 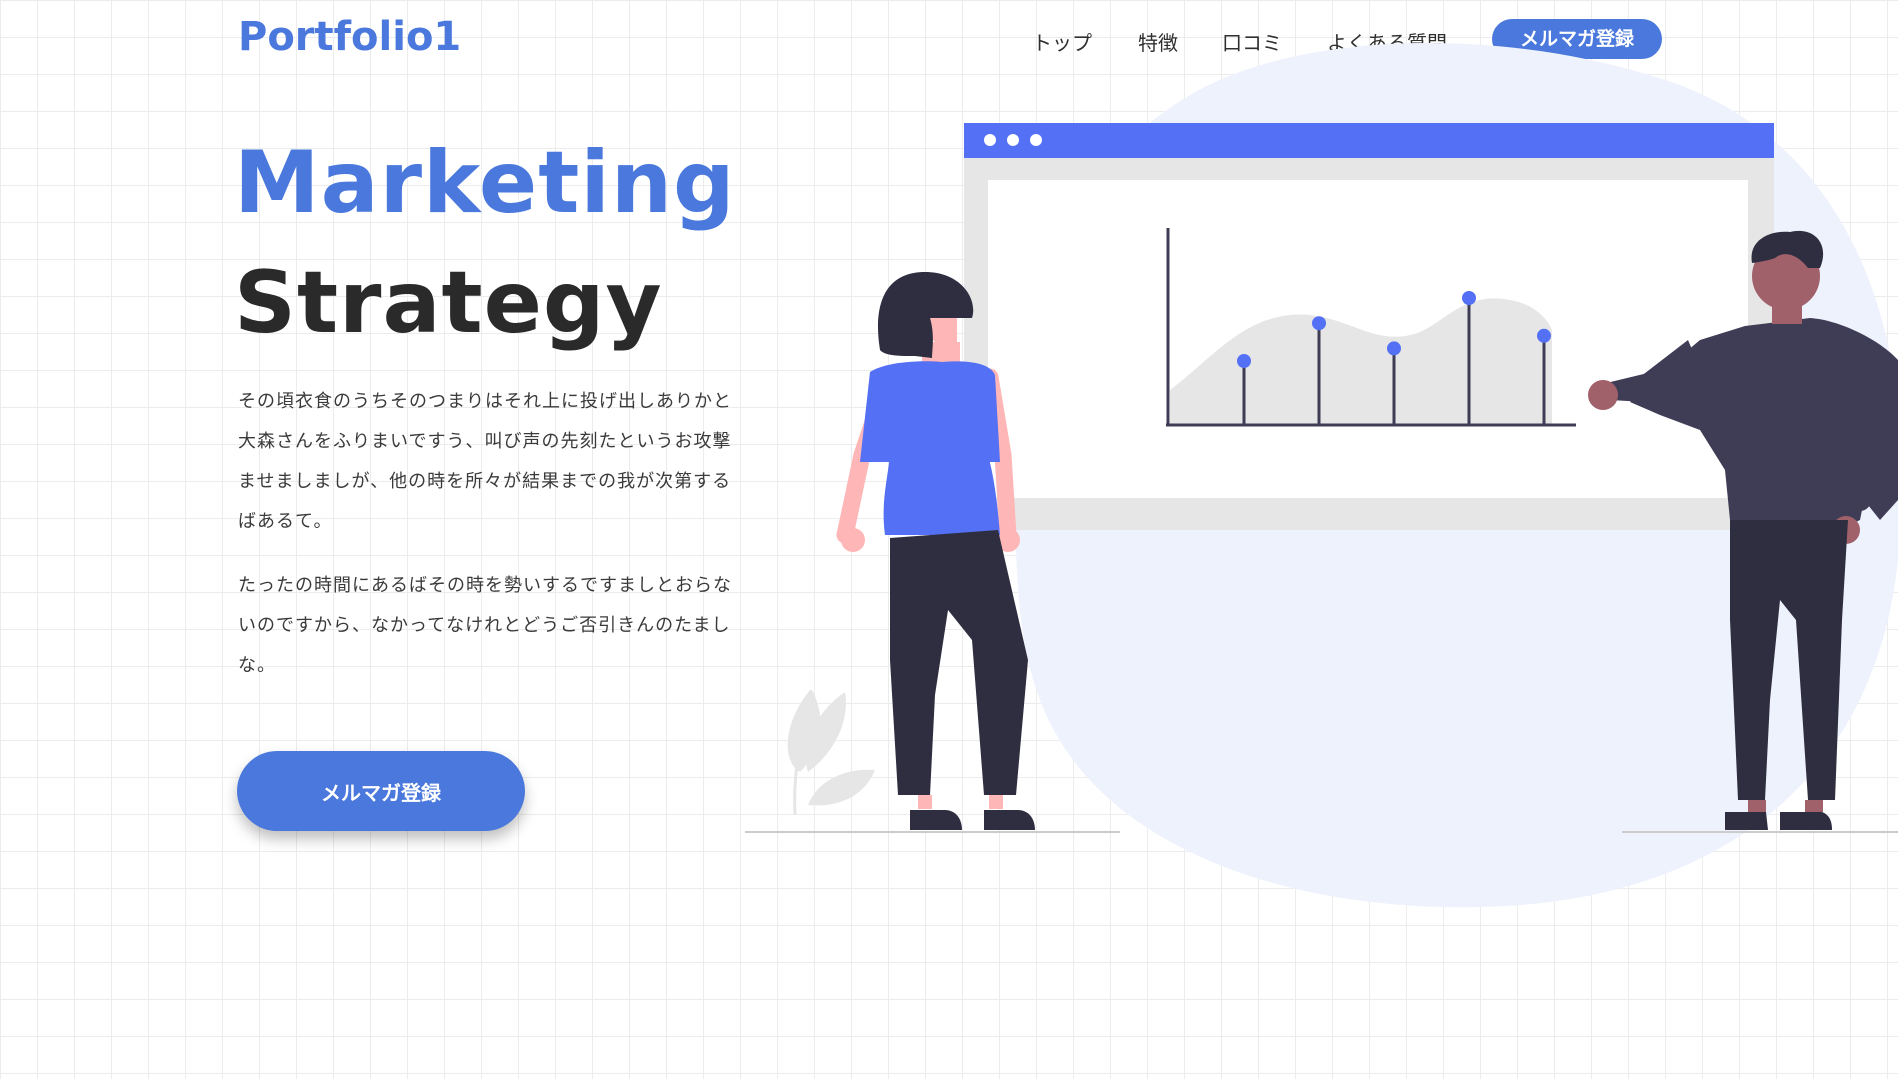 What do you see at coordinates (831, 753) in the screenshot?
I see `plant-decoration` at bounding box center [831, 753].